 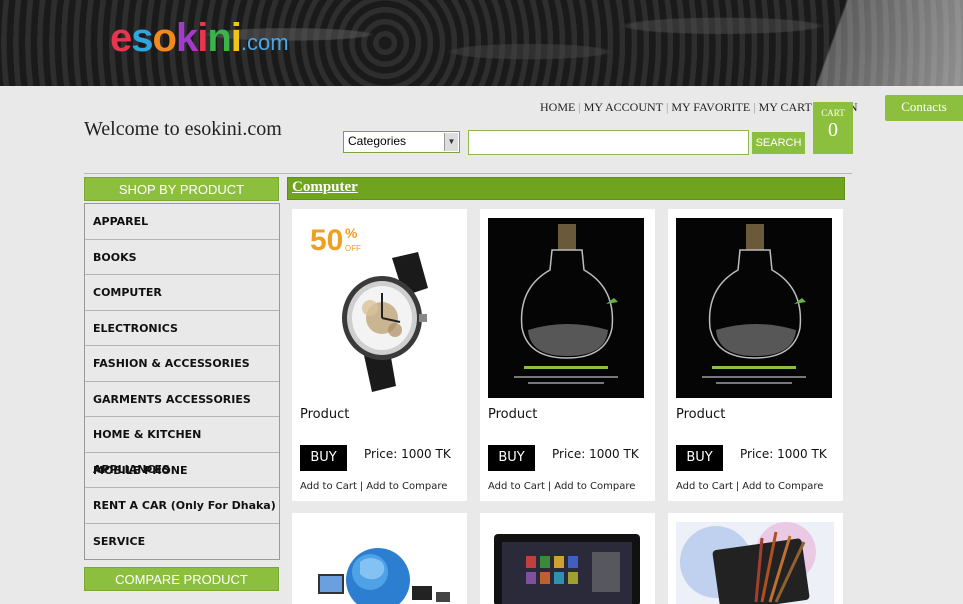 What do you see at coordinates (182, 399) in the screenshot?
I see `sidebar-item-garments: GARMENTS ACCESSORIES` at bounding box center [182, 399].